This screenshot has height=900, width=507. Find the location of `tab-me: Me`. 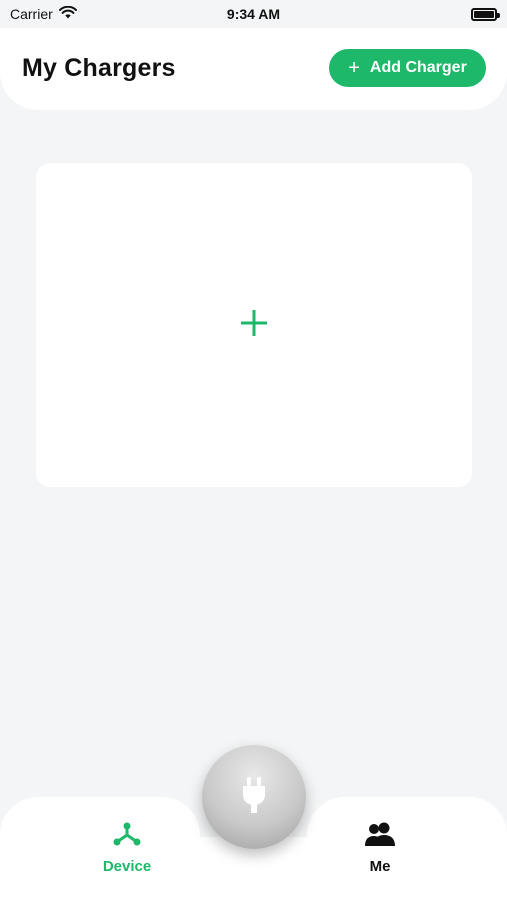

tab-me: Me is located at coordinates (380, 848).